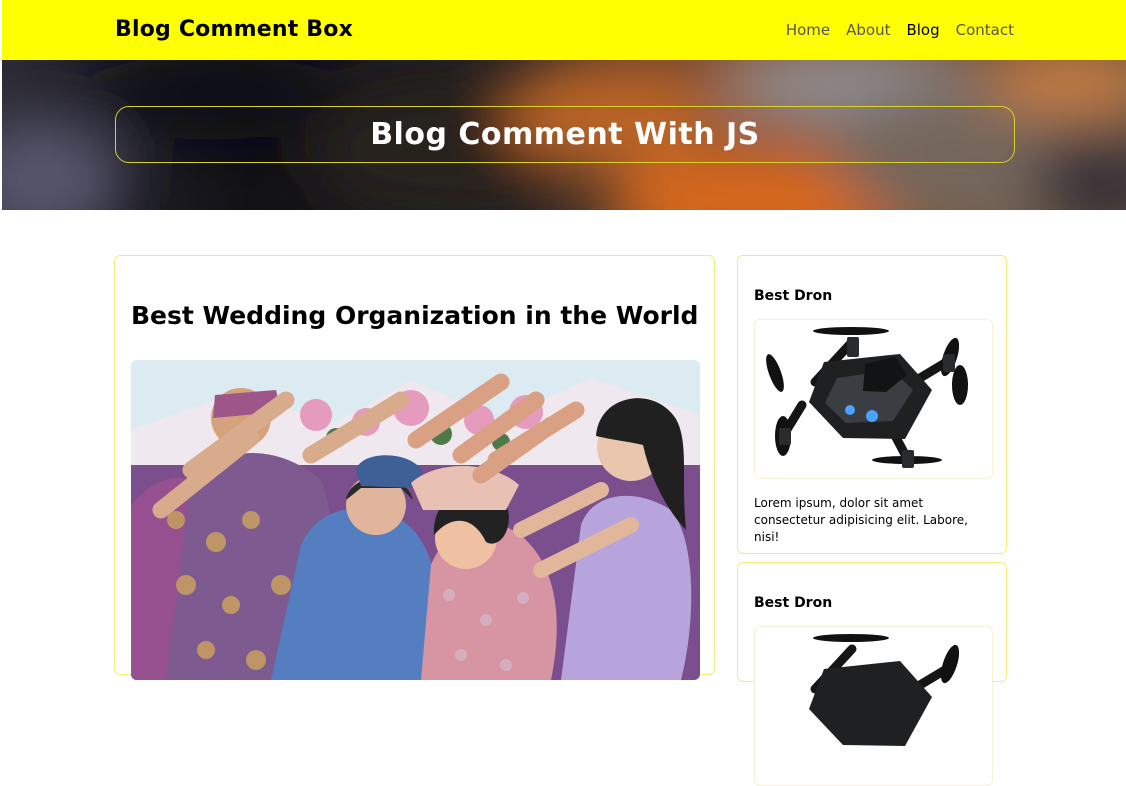 This screenshot has height=786, width=1126. What do you see at coordinates (415, 315) in the screenshot?
I see `post-title: Best Wedding Organization in the World` at bounding box center [415, 315].